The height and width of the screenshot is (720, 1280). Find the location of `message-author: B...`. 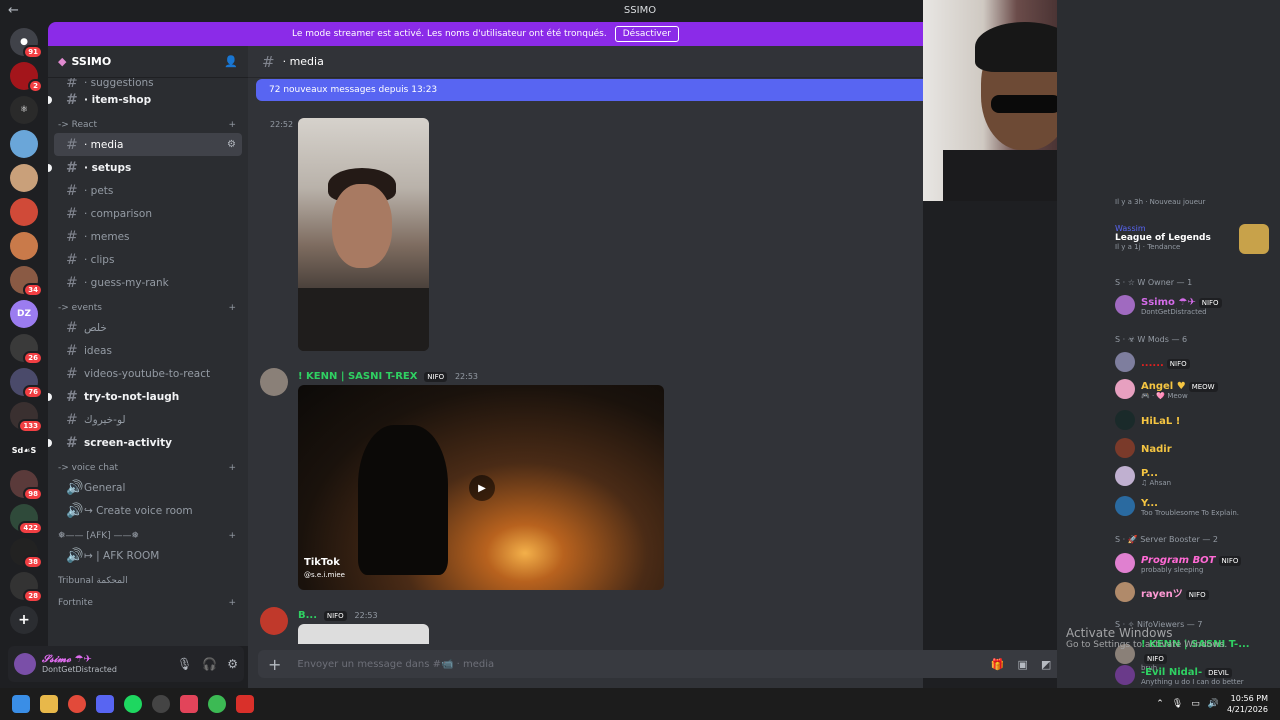

message-author: B... is located at coordinates (307, 615).